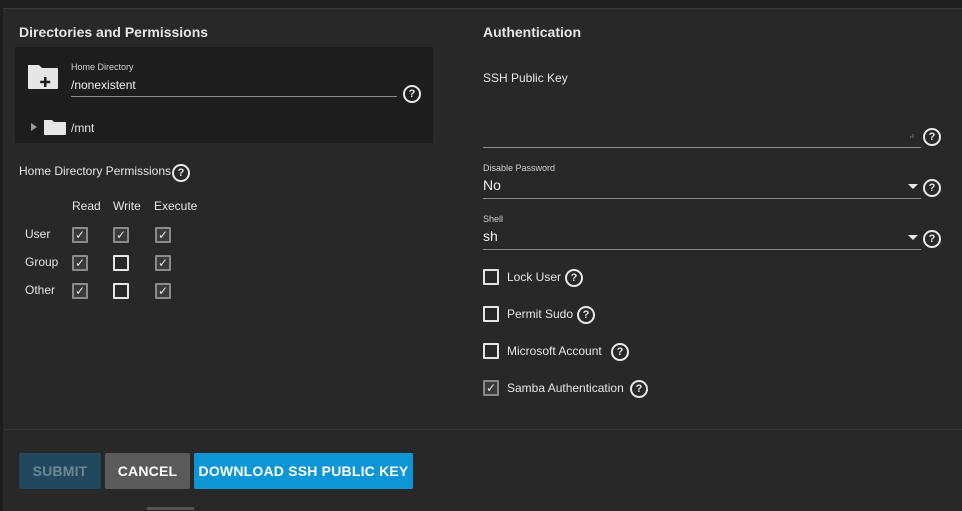  What do you see at coordinates (114, 32) in the screenshot?
I see `directories-permissions-title: Directories and Permissions` at bounding box center [114, 32].